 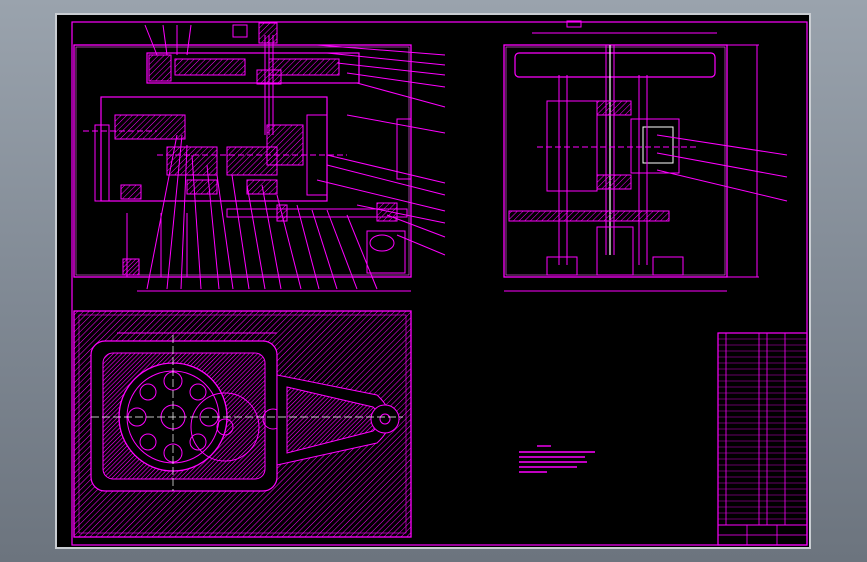 I want to click on technical-notes, so click(x=557, y=459).